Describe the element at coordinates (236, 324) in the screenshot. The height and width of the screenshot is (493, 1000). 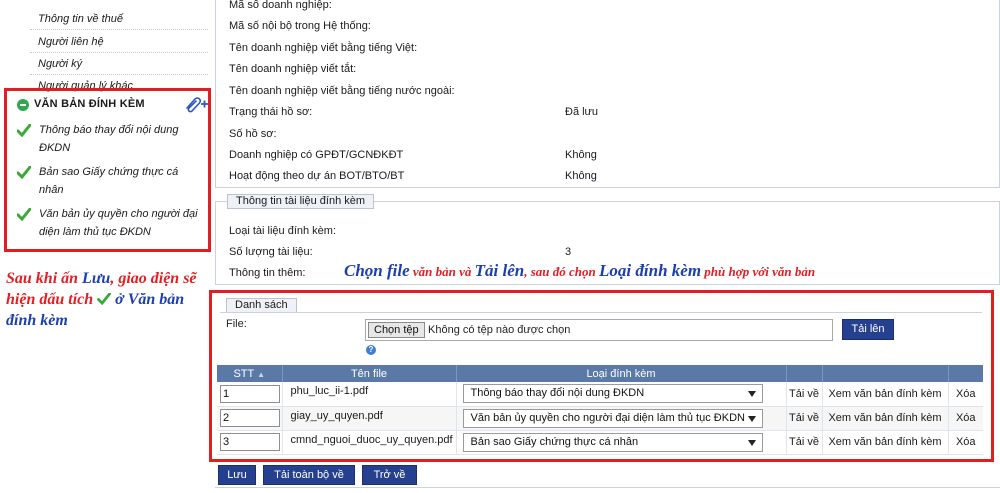
I see `file-label: File:` at that location.